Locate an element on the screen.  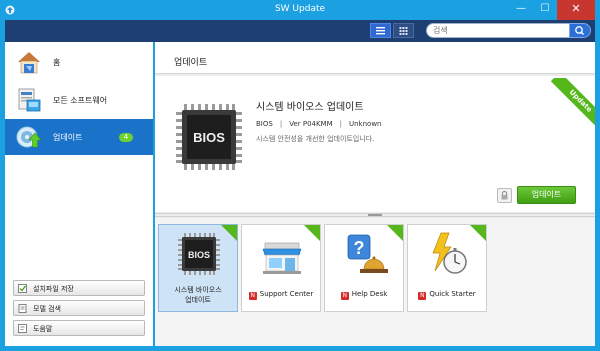
update-meta: BIOS | Ver P04KMM | Unknown is located at coordinates (319, 124).